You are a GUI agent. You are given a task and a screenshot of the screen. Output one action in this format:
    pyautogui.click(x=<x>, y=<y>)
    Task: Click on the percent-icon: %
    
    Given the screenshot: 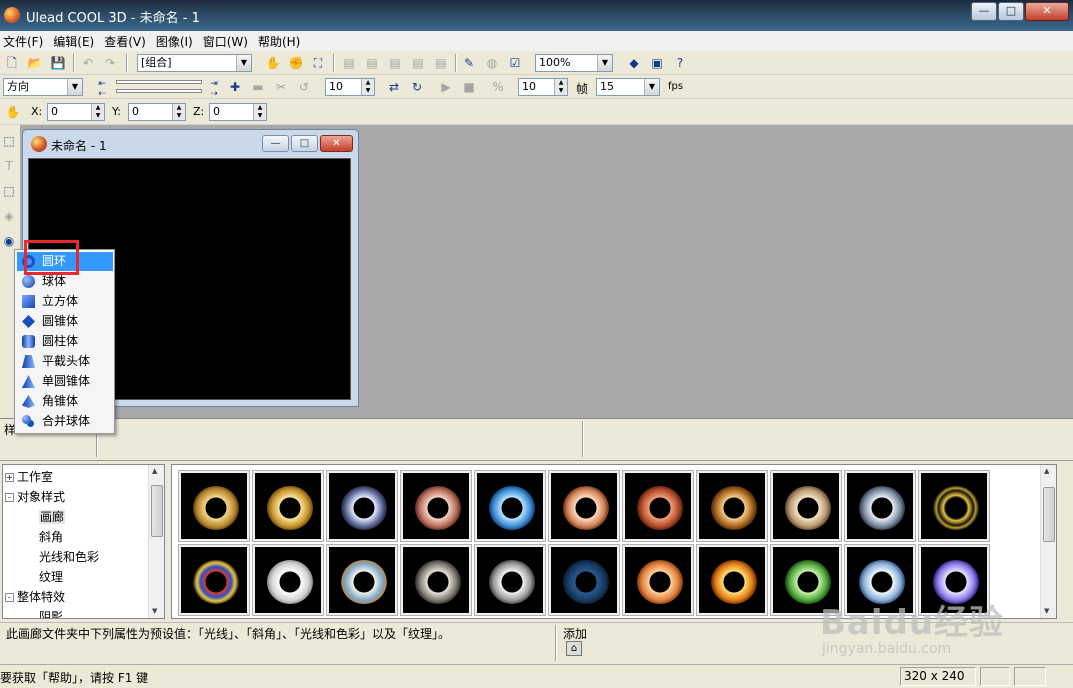 What is the action you would take?
    pyautogui.click(x=498, y=87)
    